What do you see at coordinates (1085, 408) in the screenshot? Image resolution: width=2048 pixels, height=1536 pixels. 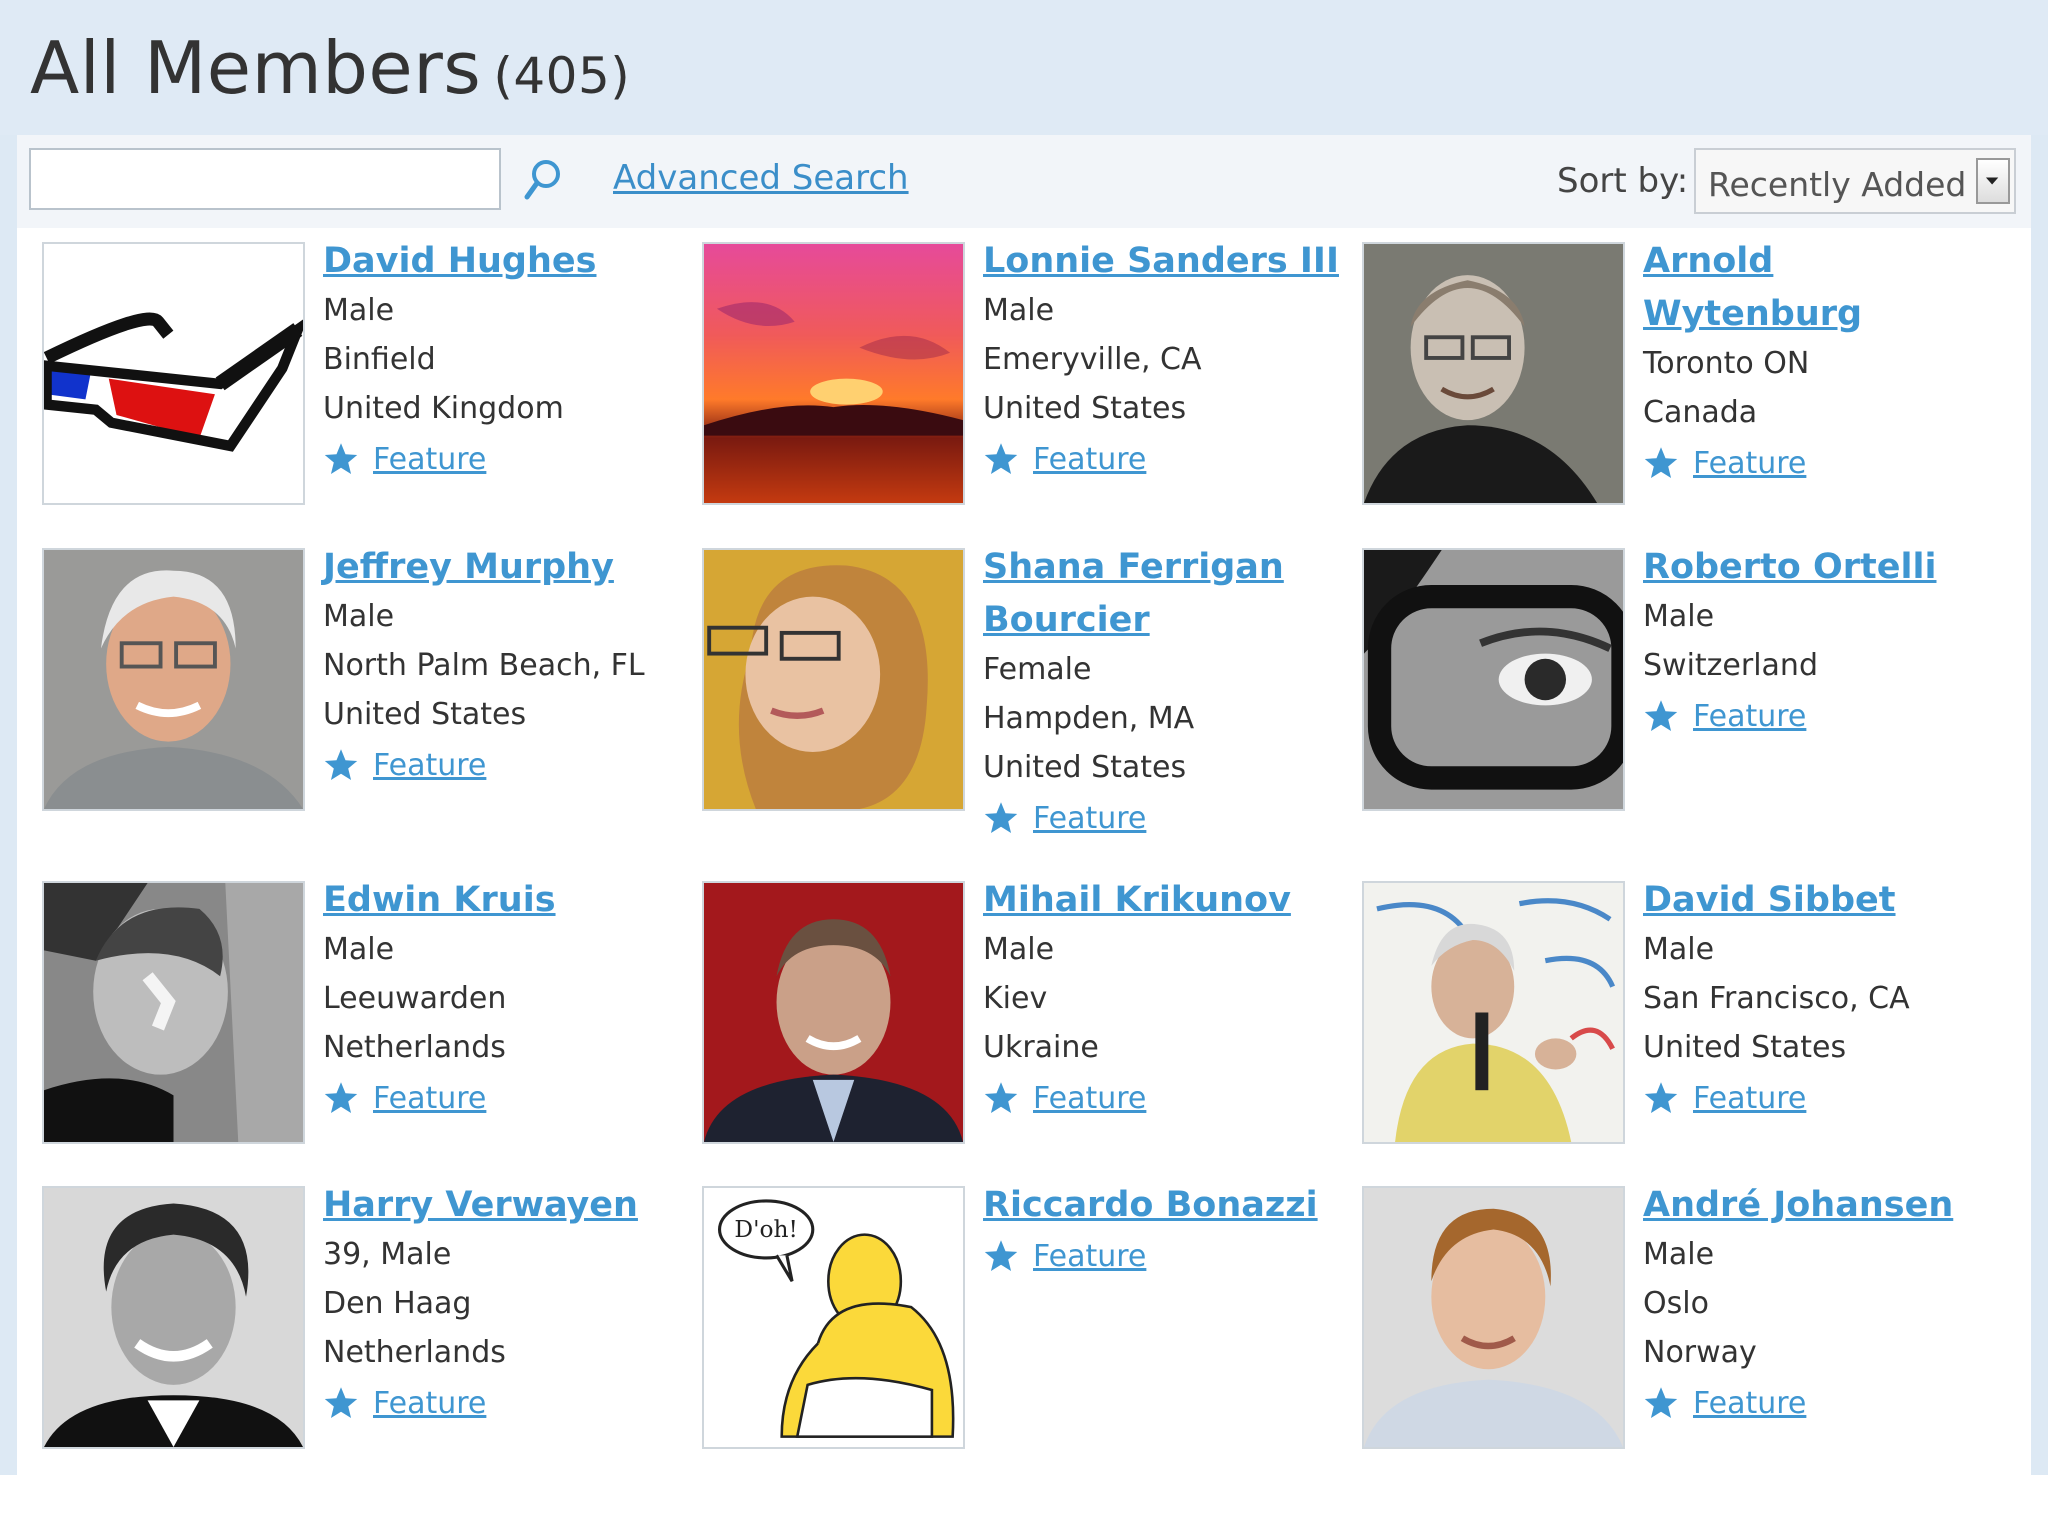 I see `member-detail: United States` at bounding box center [1085, 408].